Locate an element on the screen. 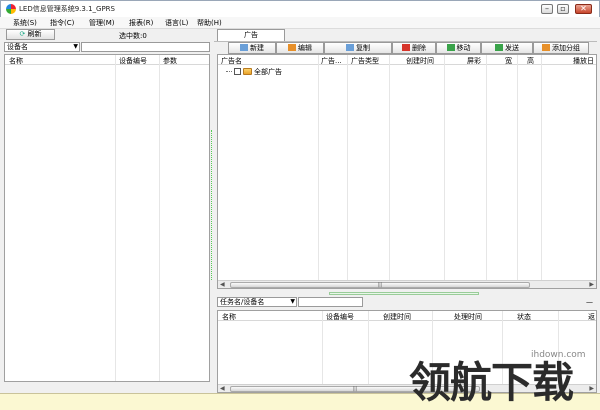  ads-toolbar: 新建 编辑 复制 删除 移动 发送 添加分组 is located at coordinates (405, 47).